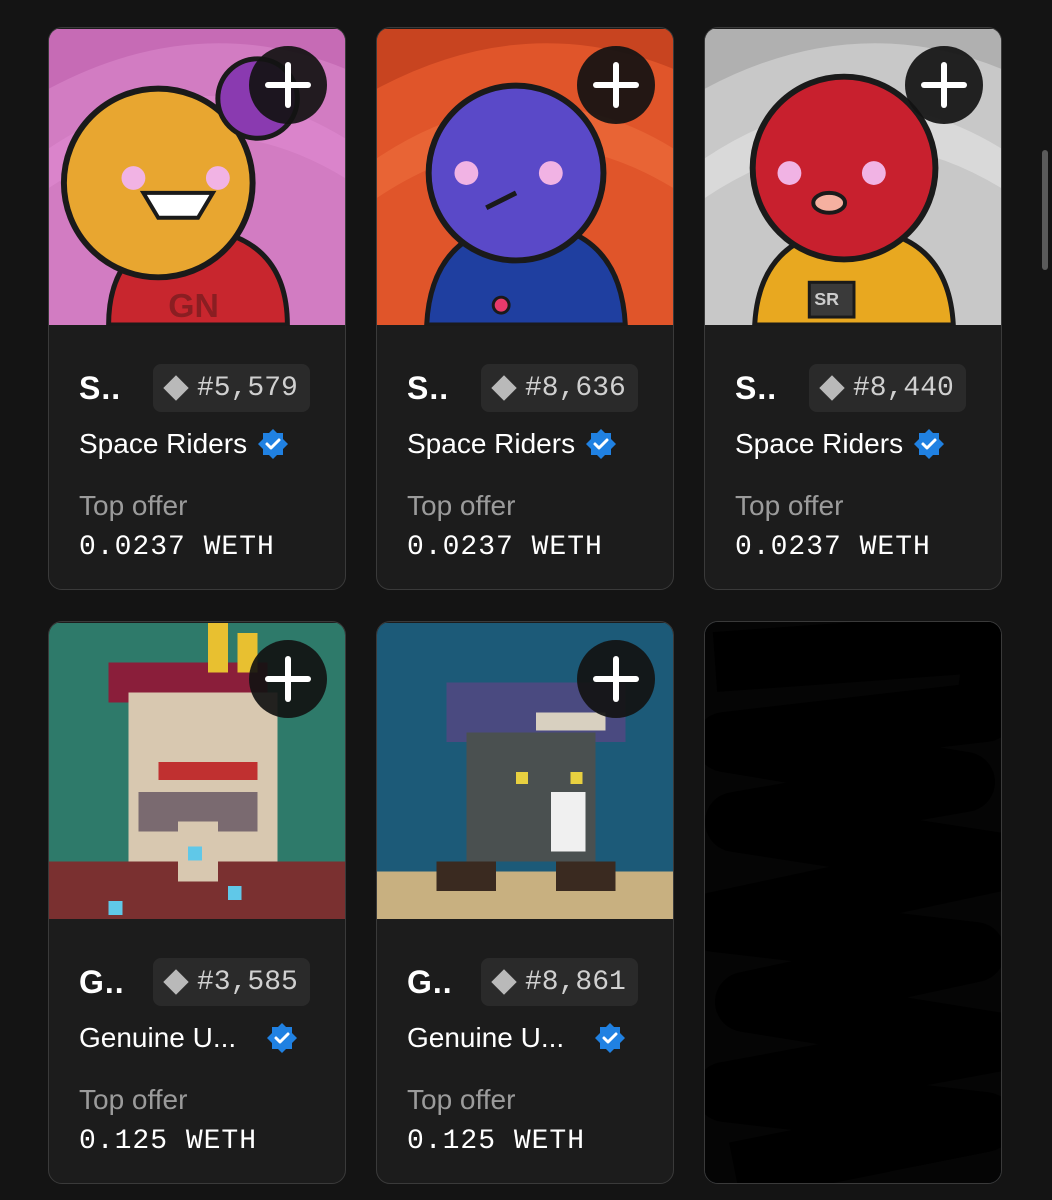 The width and height of the screenshot is (1052, 1200). I want to click on scrollbar, so click(1045, 210).